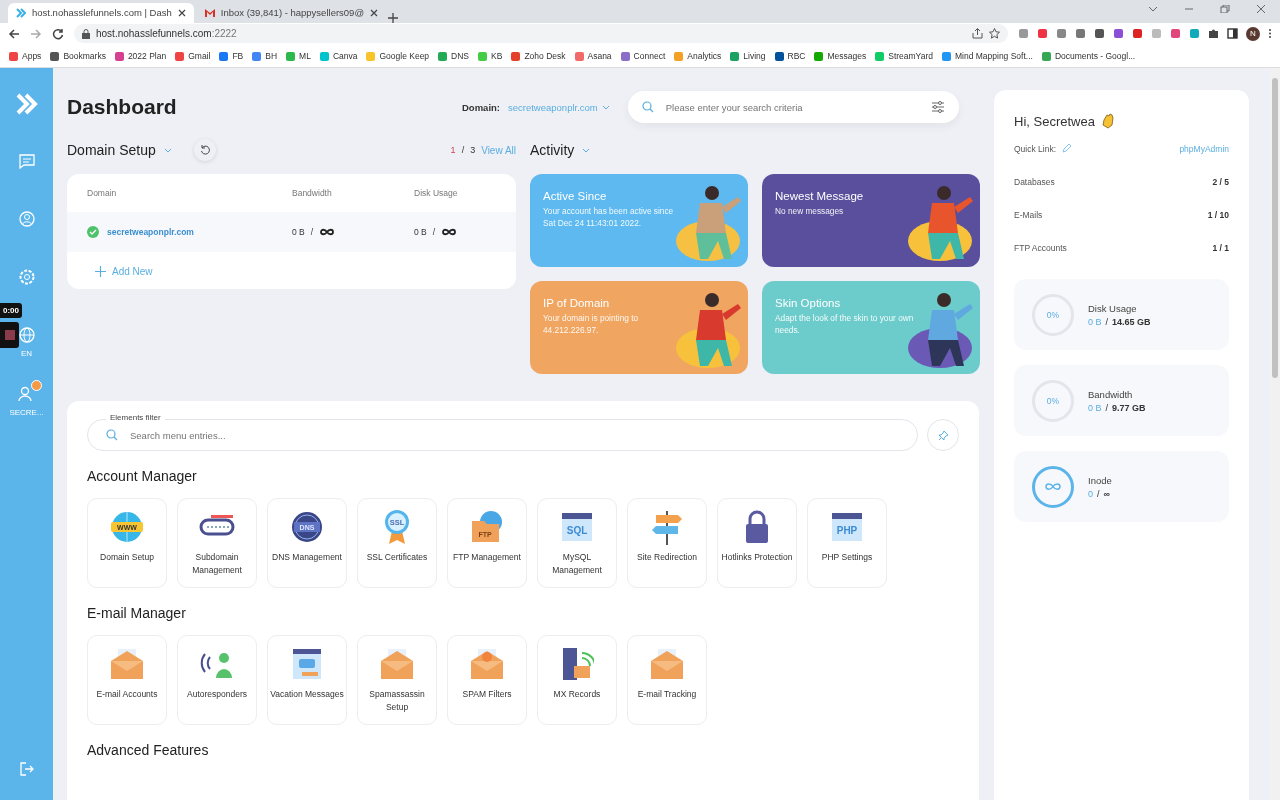 The width and height of the screenshot is (1280, 800). What do you see at coordinates (140, 56) in the screenshot?
I see `bookmark: 2022 Plan` at bounding box center [140, 56].